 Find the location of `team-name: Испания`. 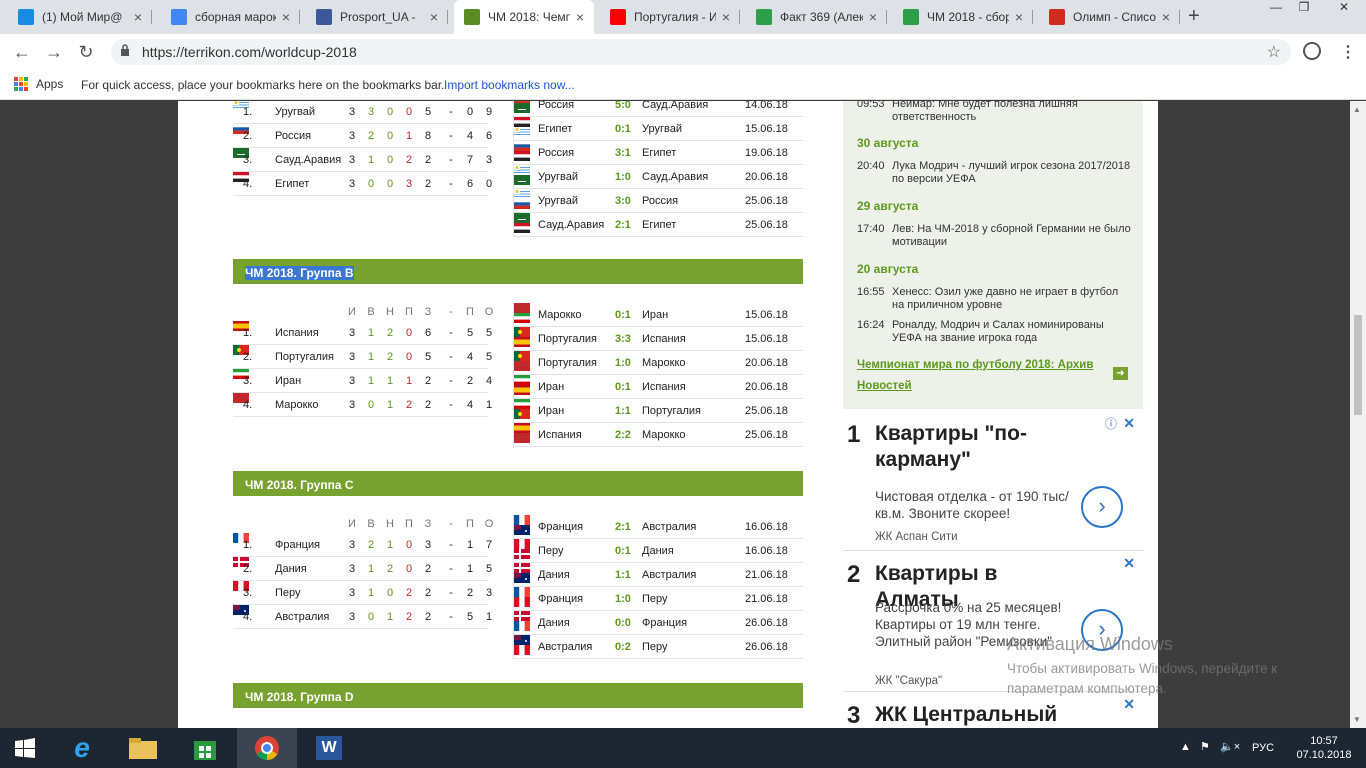

team-name: Испания is located at coordinates (308, 333).